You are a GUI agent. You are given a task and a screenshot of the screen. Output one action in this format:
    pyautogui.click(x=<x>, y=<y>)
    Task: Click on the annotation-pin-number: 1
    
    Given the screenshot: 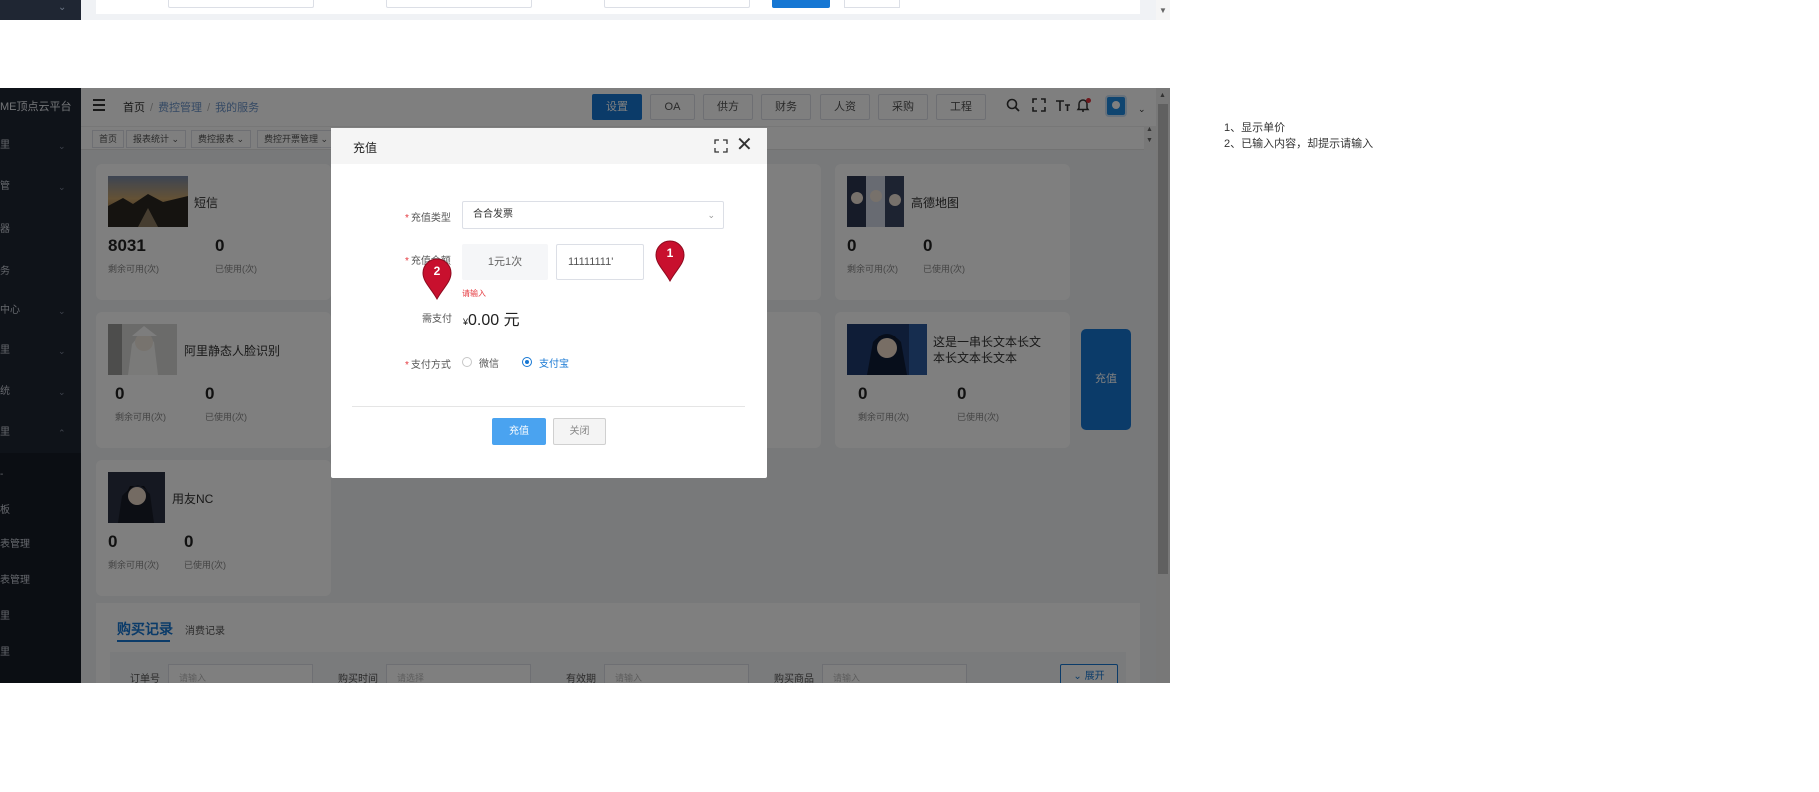 What is the action you would take?
    pyautogui.click(x=670, y=253)
    